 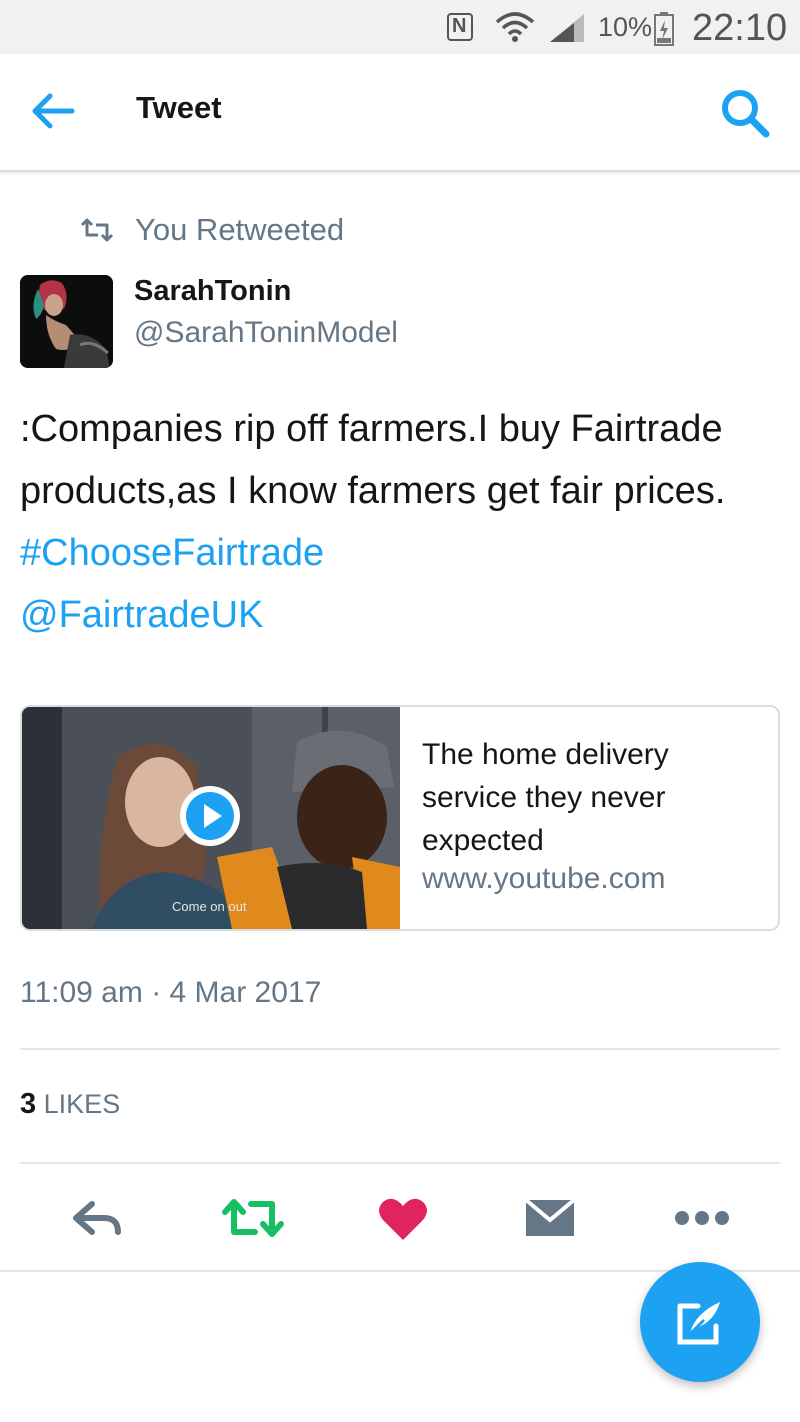 I want to click on avatar, so click(x=66, y=321).